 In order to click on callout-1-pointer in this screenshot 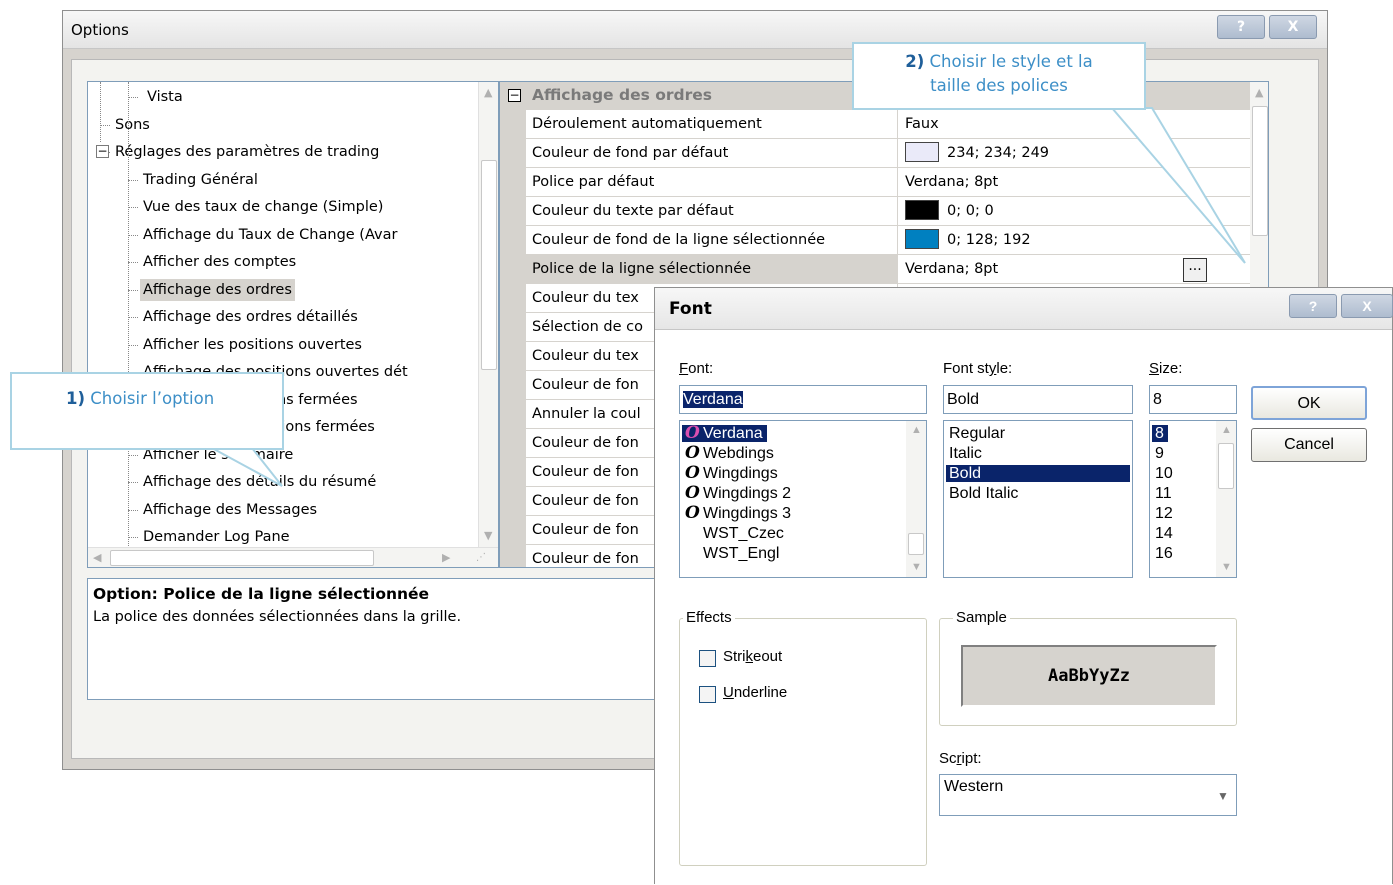, I will do `click(247, 467)`.